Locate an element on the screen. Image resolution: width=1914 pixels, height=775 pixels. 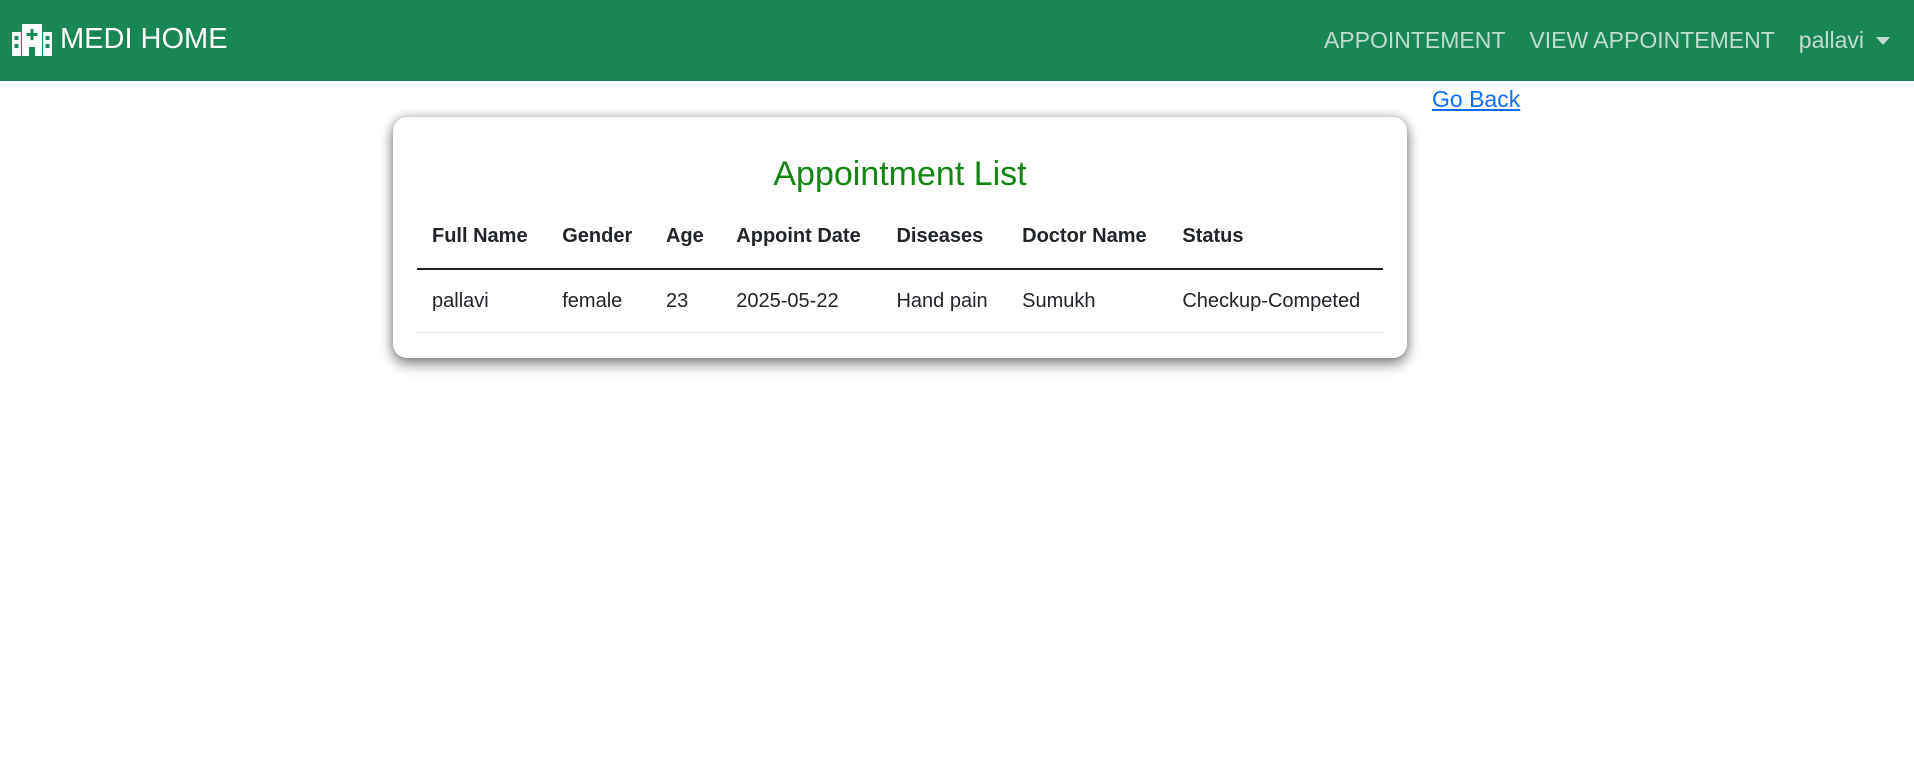
brand-link: MEDI HOME is located at coordinates (120, 39).